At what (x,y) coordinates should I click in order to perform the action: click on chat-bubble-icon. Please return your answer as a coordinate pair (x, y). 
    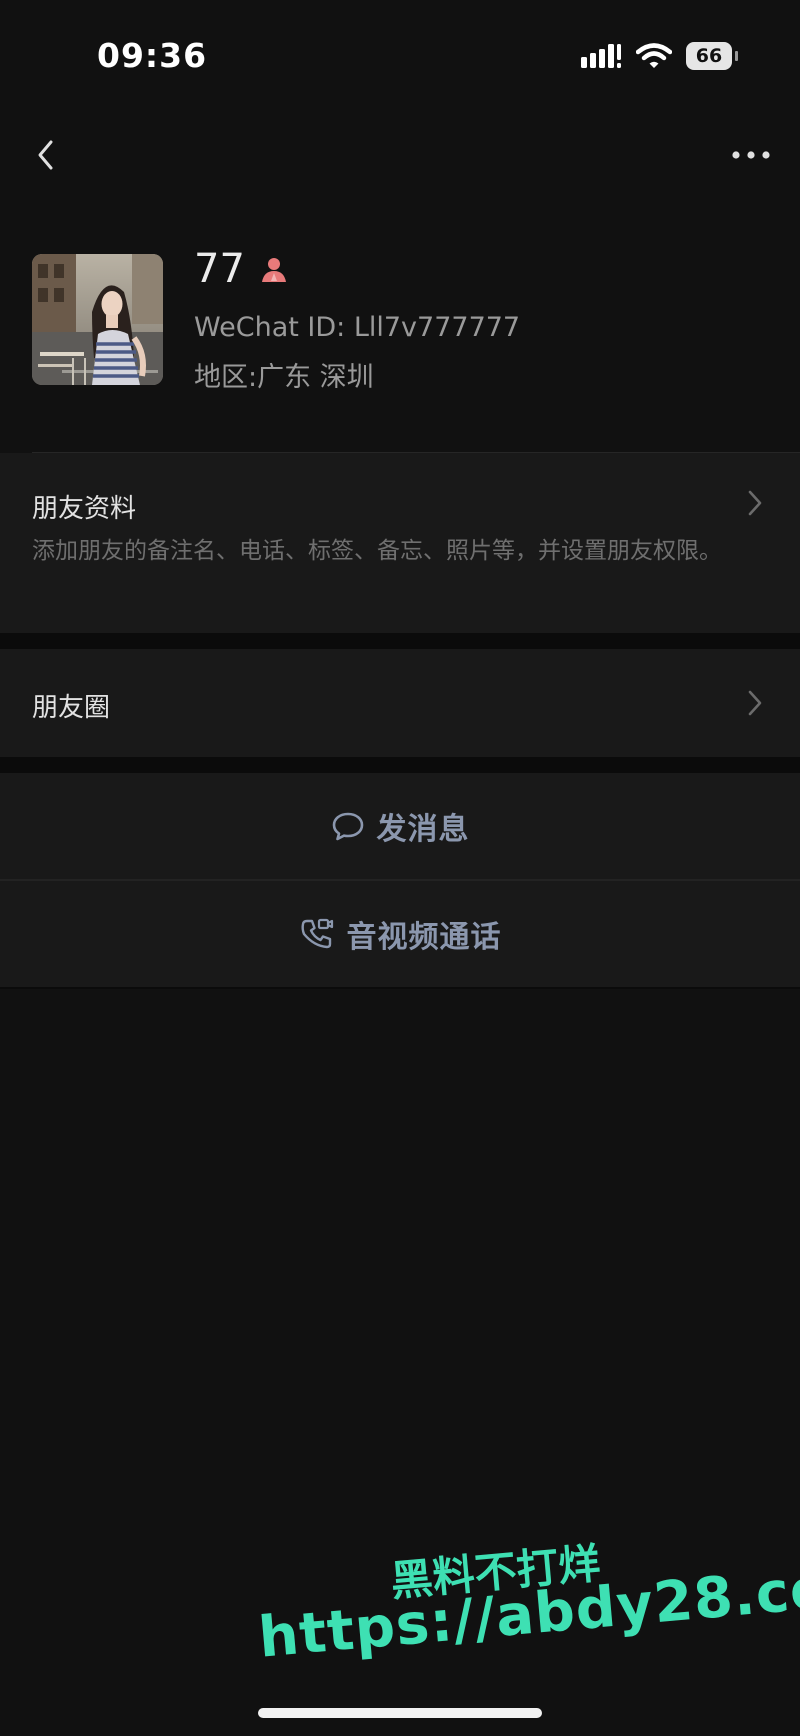
    Looking at the image, I should click on (347, 826).